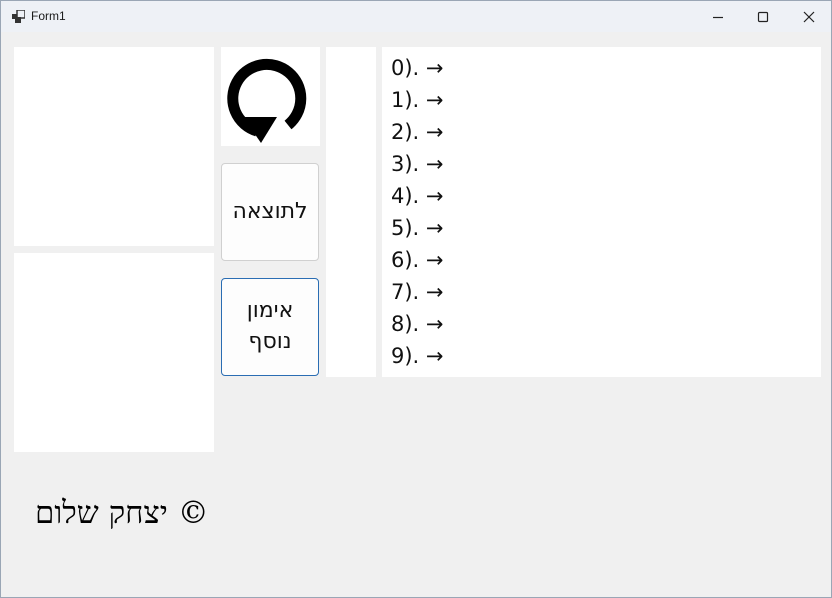  I want to click on app-icon, so click(18, 16).